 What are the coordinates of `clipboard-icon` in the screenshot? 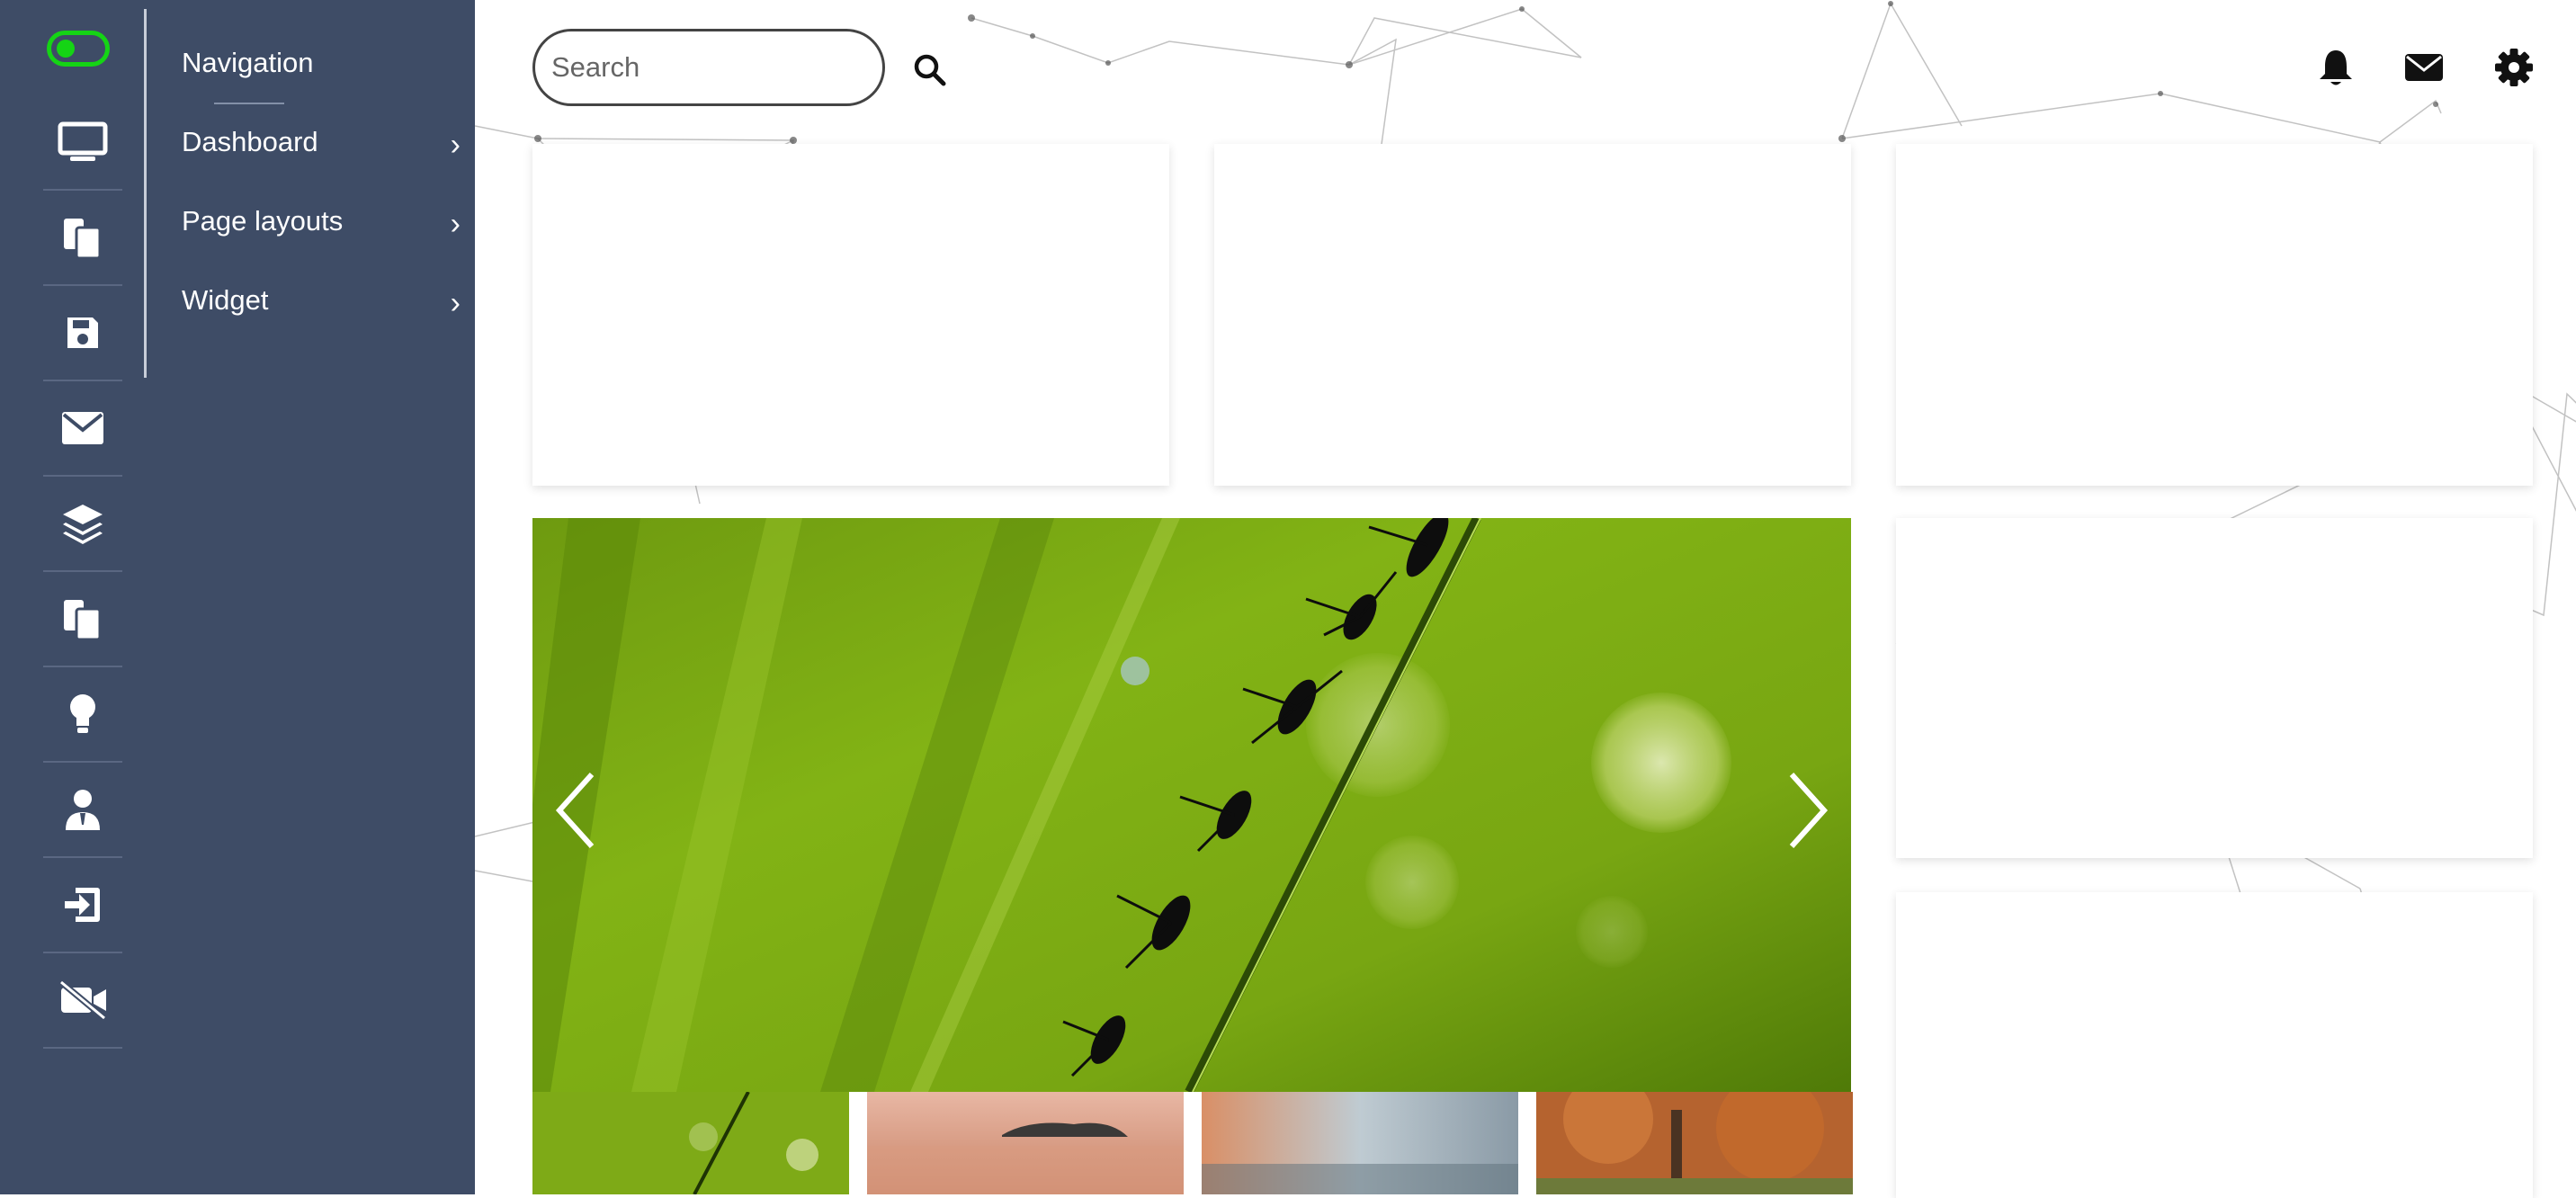 It's located at (82, 619).